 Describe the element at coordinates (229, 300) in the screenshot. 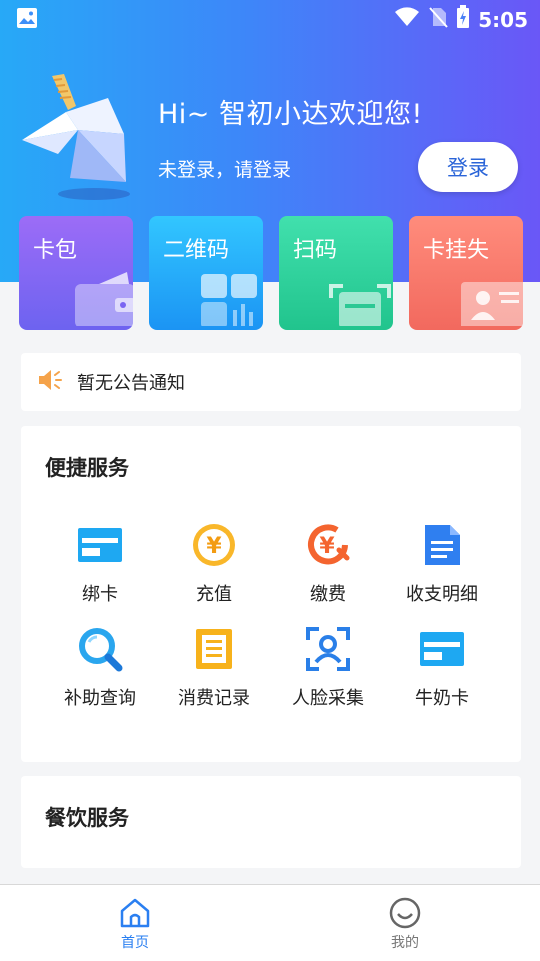

I see `qr-code-icon` at that location.